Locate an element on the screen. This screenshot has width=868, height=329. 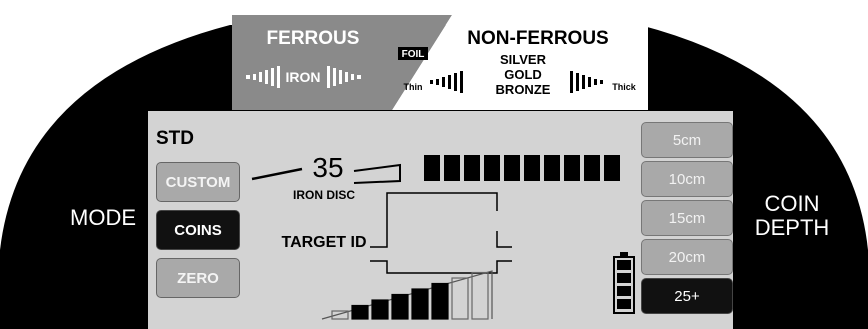
target-id-box-left is located at coordinates (434, 220).